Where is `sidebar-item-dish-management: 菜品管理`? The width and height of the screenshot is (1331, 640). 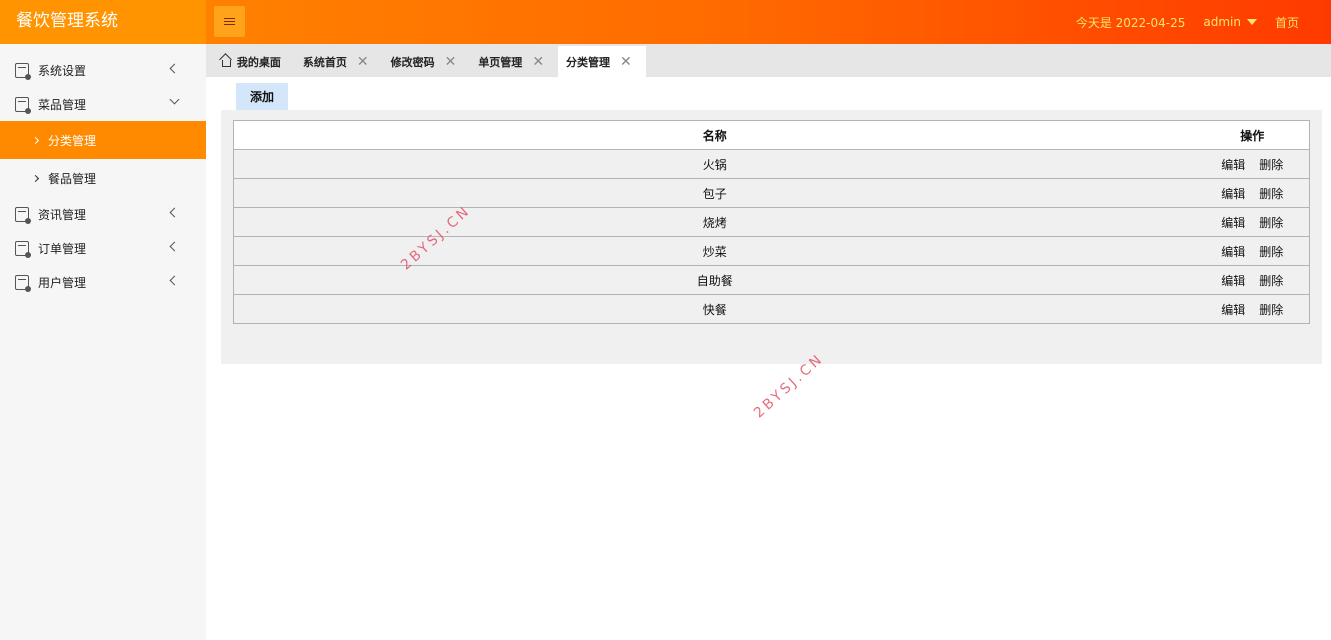
sidebar-item-dish-management: 菜品管理 is located at coordinates (103, 104).